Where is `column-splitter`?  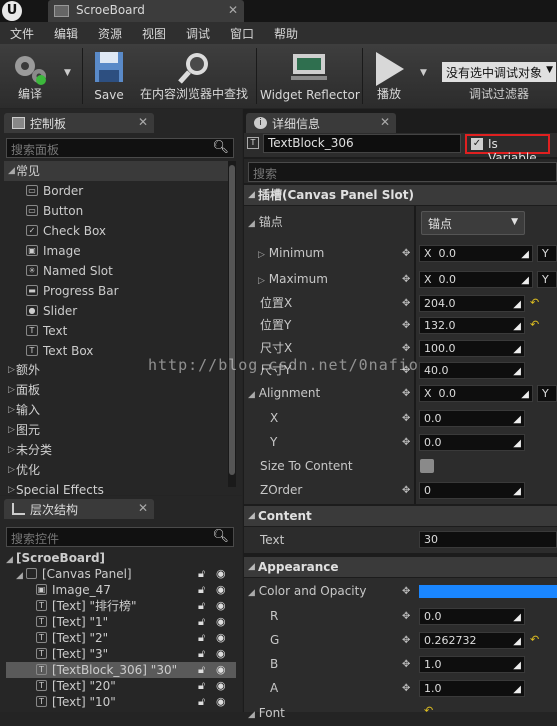 column-splitter is located at coordinates (415, 355).